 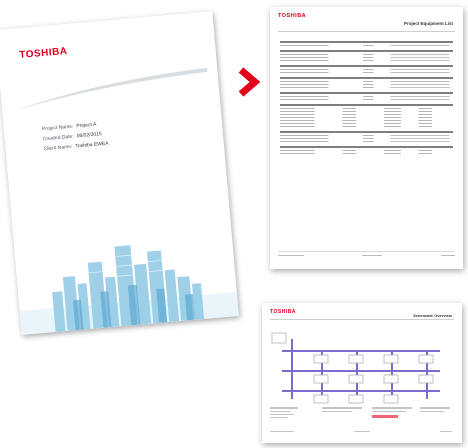 I want to click on project-name-value: Project A, so click(x=86, y=125).